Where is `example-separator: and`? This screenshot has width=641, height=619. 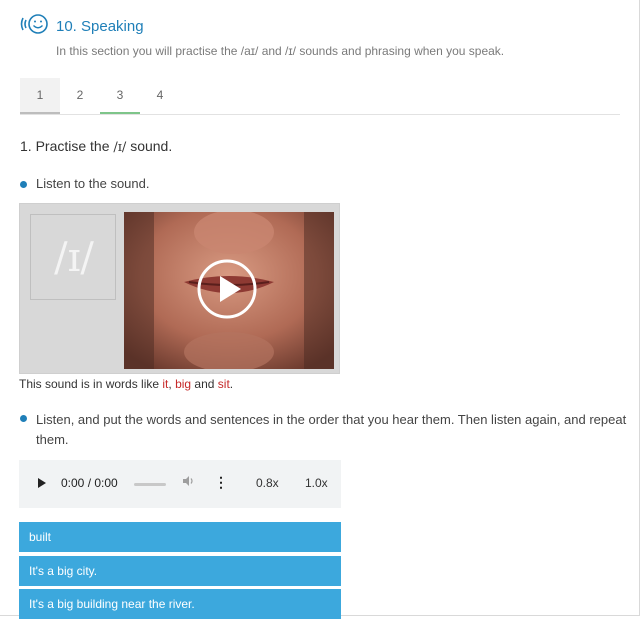
example-separator: and is located at coordinates (204, 384).